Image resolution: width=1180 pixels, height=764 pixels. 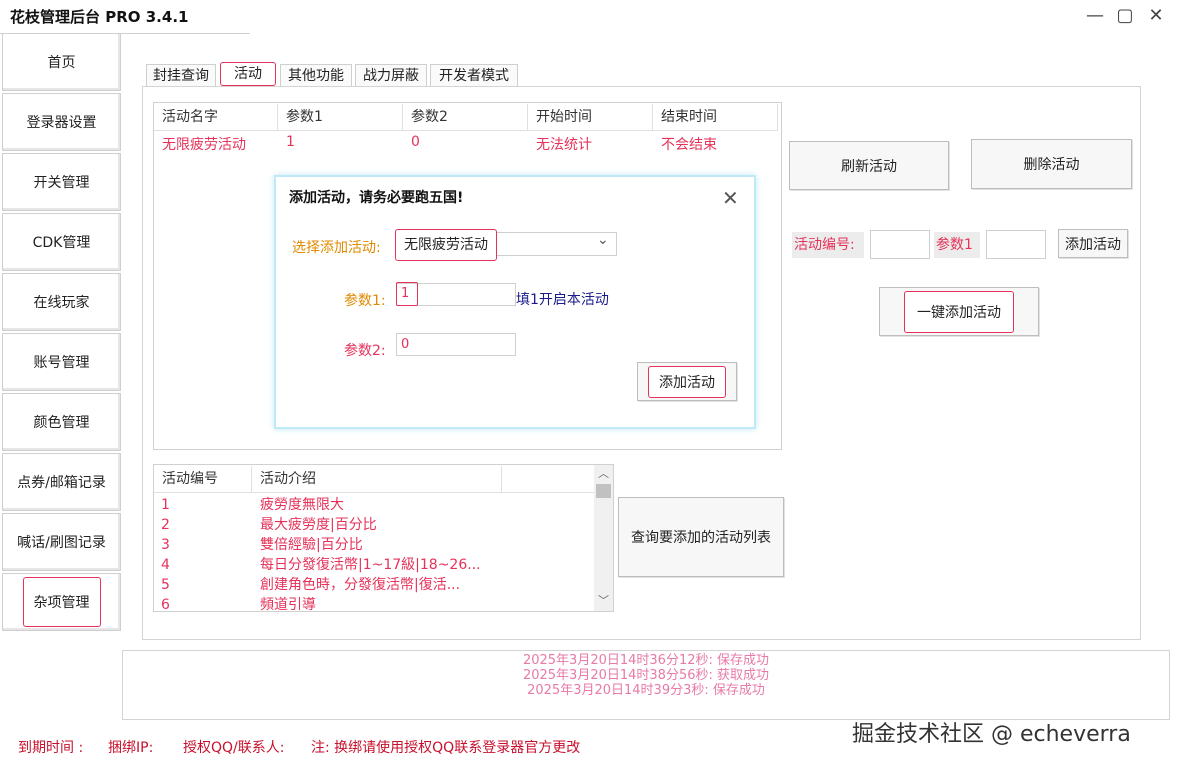 I want to click on column-header-param2: 参数2, so click(x=465, y=117).